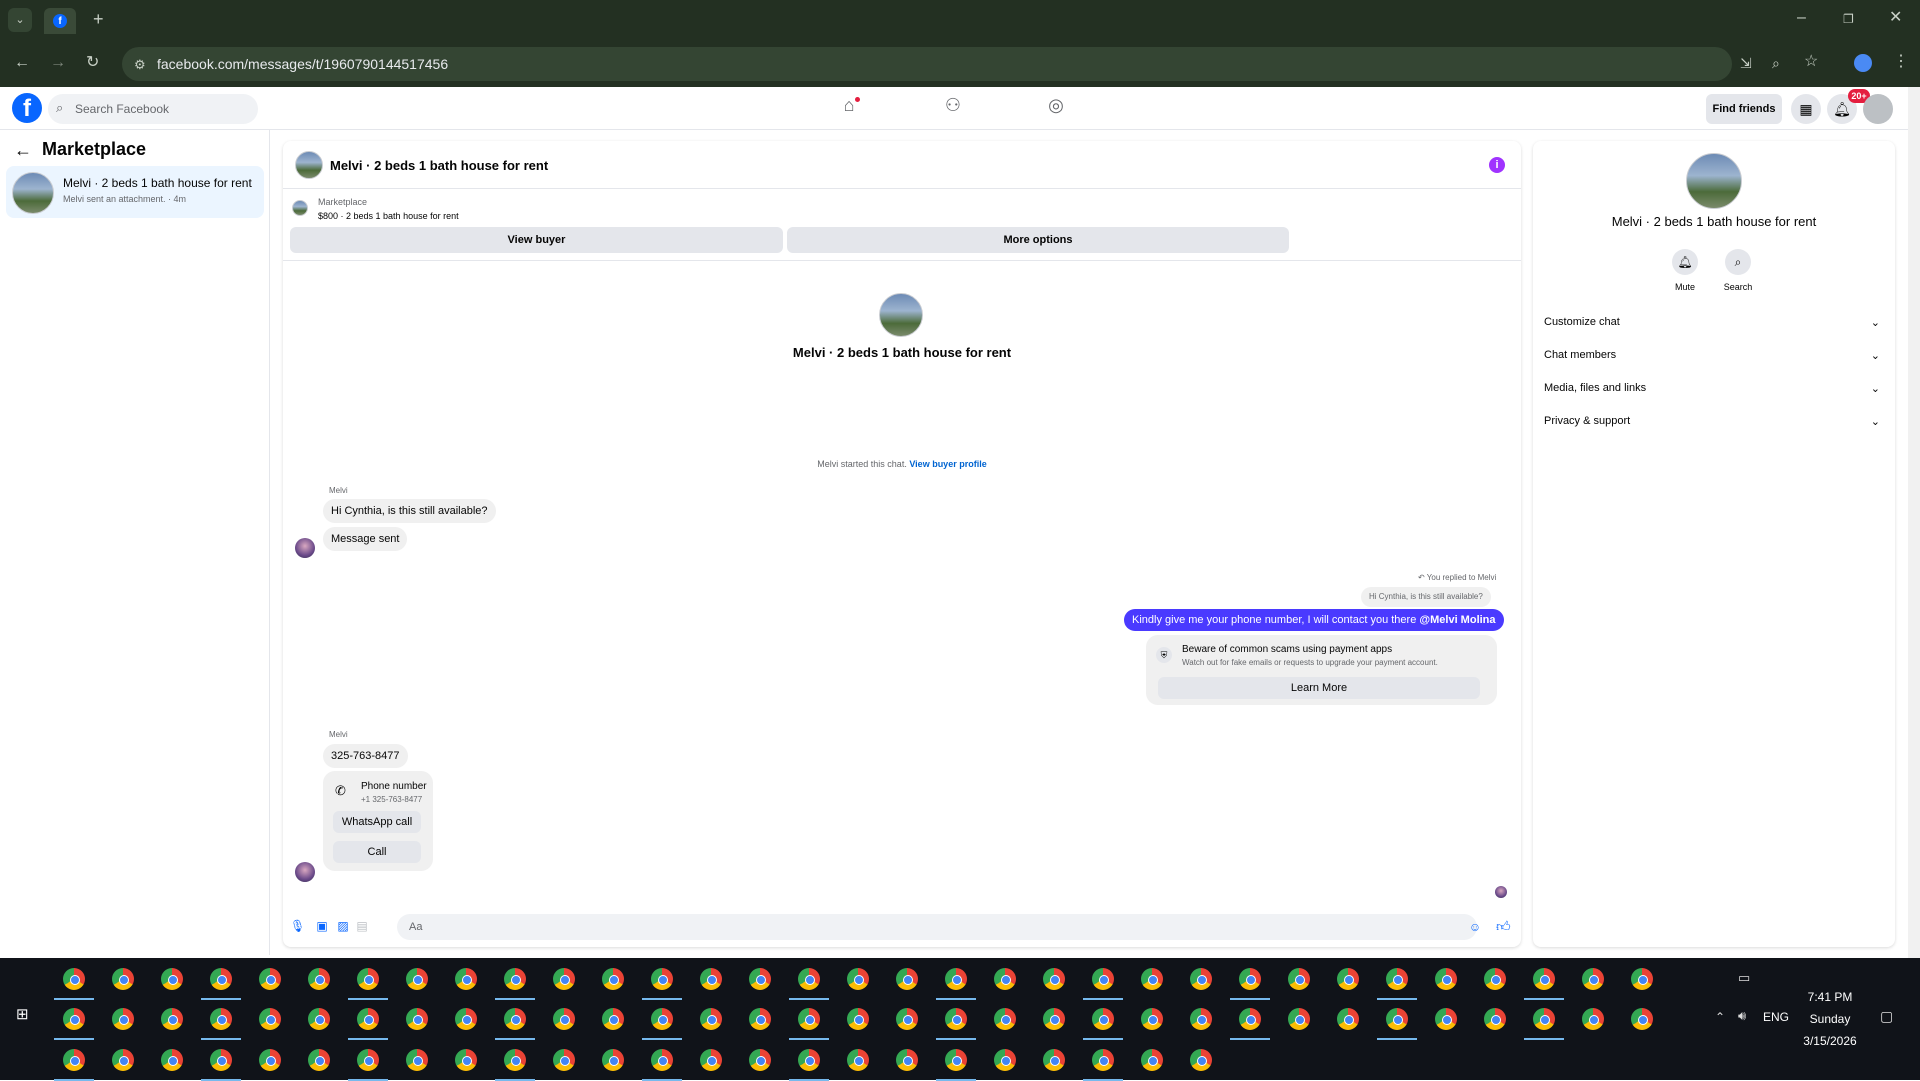 The width and height of the screenshot is (1920, 1081). Describe the element at coordinates (1426, 597) in the screenshot. I see `quoted-message: Hi Cynthia, is this still available?` at that location.